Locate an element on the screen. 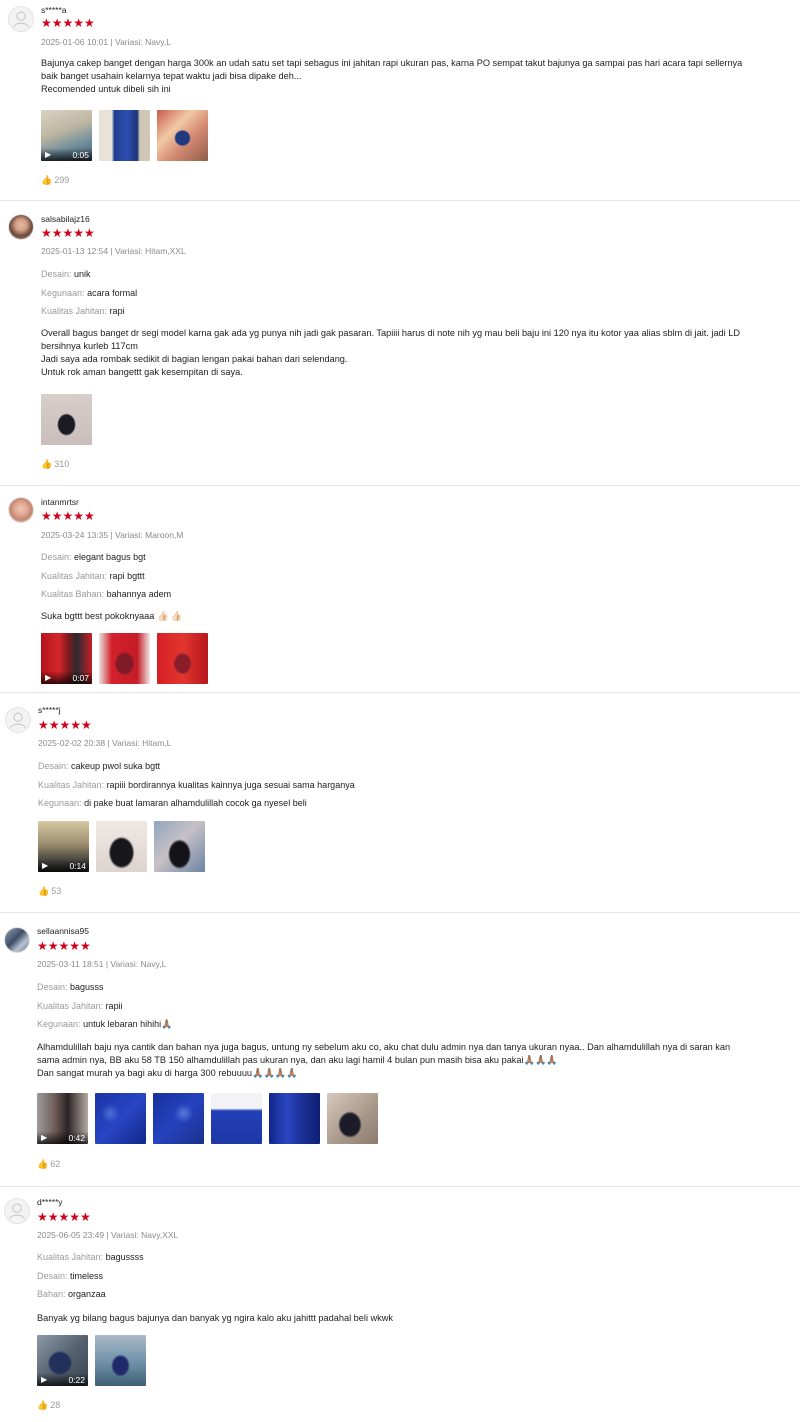 Image resolution: width=800 pixels, height=1422 pixels. like-count: 👍 28 is located at coordinates (48, 1405).